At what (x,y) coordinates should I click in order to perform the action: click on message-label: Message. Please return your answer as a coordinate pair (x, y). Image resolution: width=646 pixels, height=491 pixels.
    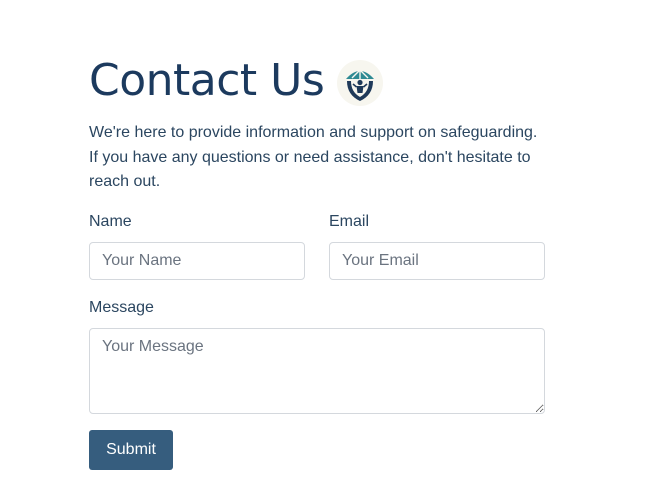
    Looking at the image, I should click on (121, 307).